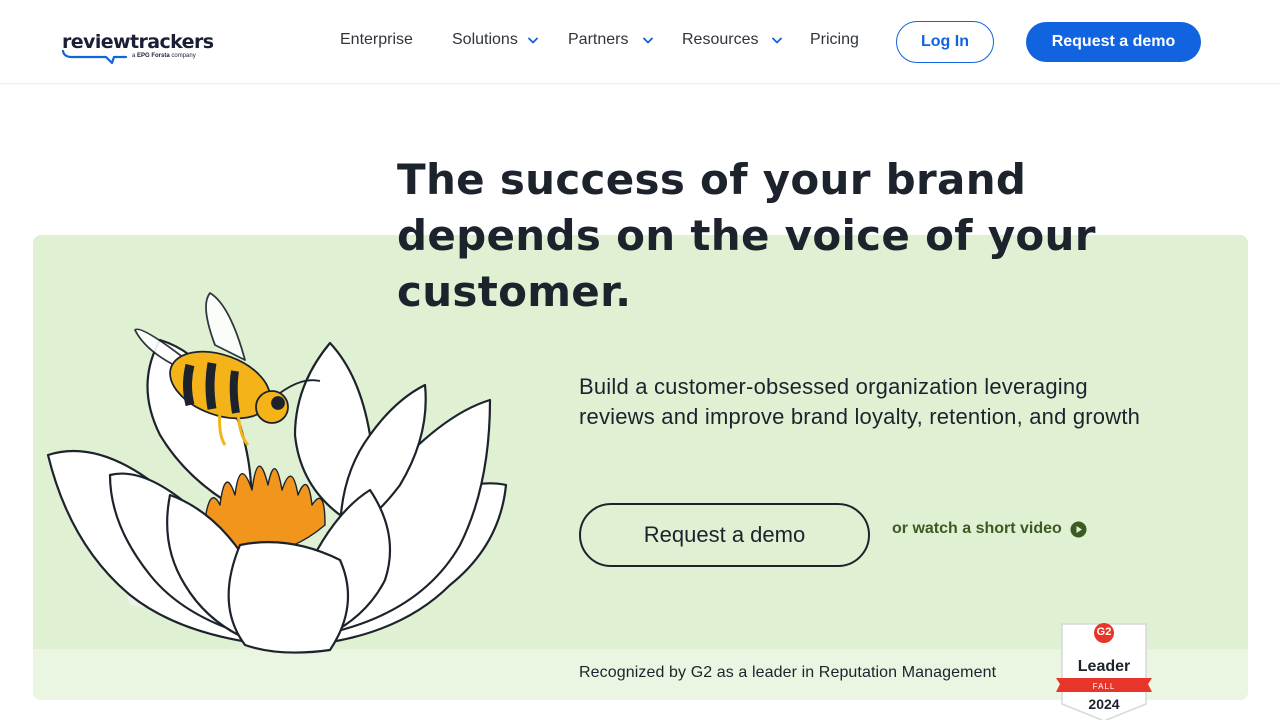 Image resolution: width=1280 pixels, height=720 pixels. I want to click on nav-item-pricing: Pricing, so click(834, 40).